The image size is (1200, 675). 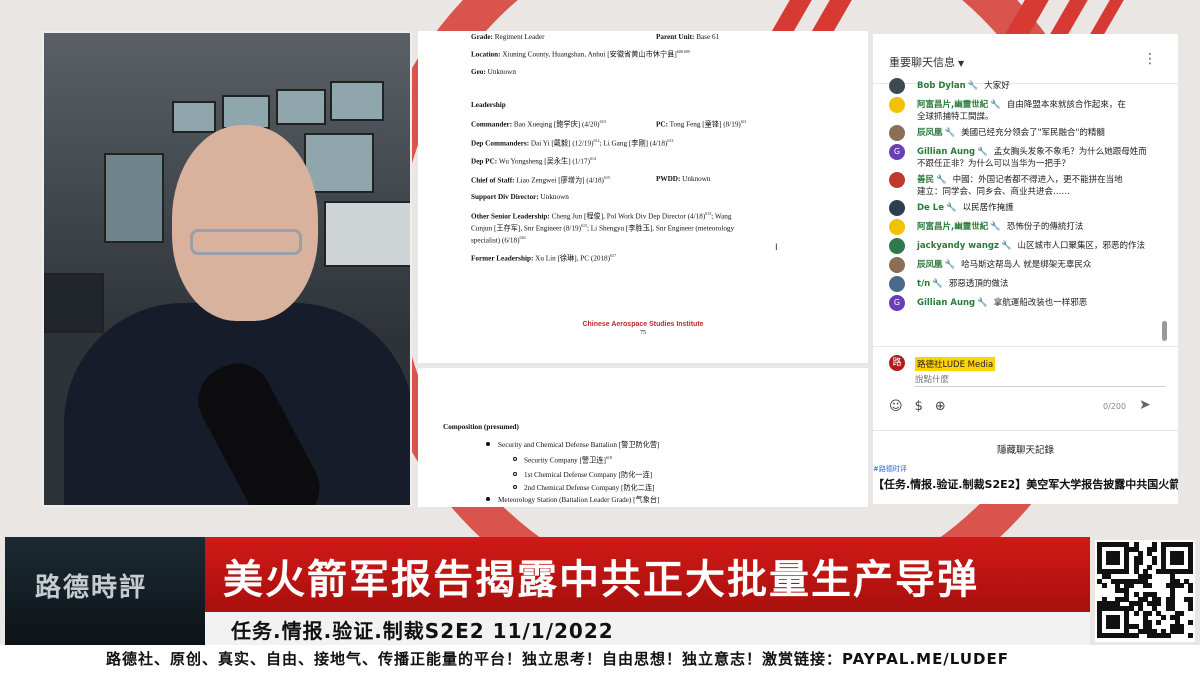 What do you see at coordinates (601, 580) in the screenshot?
I see `headline-text: 美火箭军报告揭露中共正大批量生产导弹` at bounding box center [601, 580].